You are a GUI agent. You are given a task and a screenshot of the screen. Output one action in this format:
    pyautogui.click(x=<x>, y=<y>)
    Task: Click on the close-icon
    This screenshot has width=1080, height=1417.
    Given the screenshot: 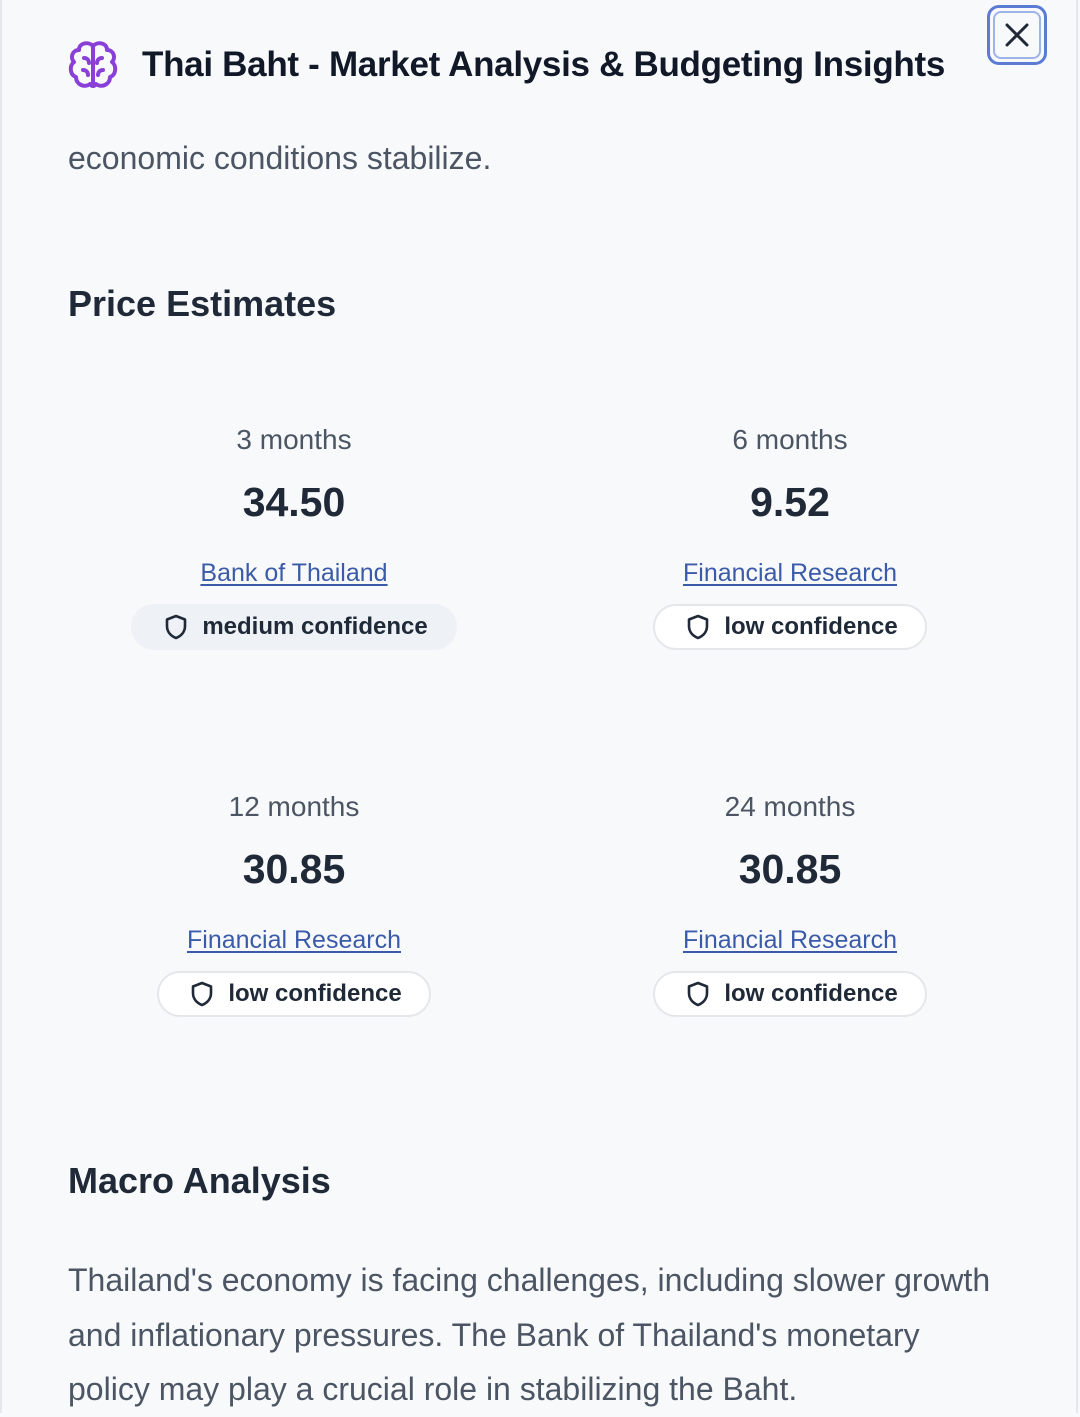 What is the action you would take?
    pyautogui.click(x=1017, y=35)
    